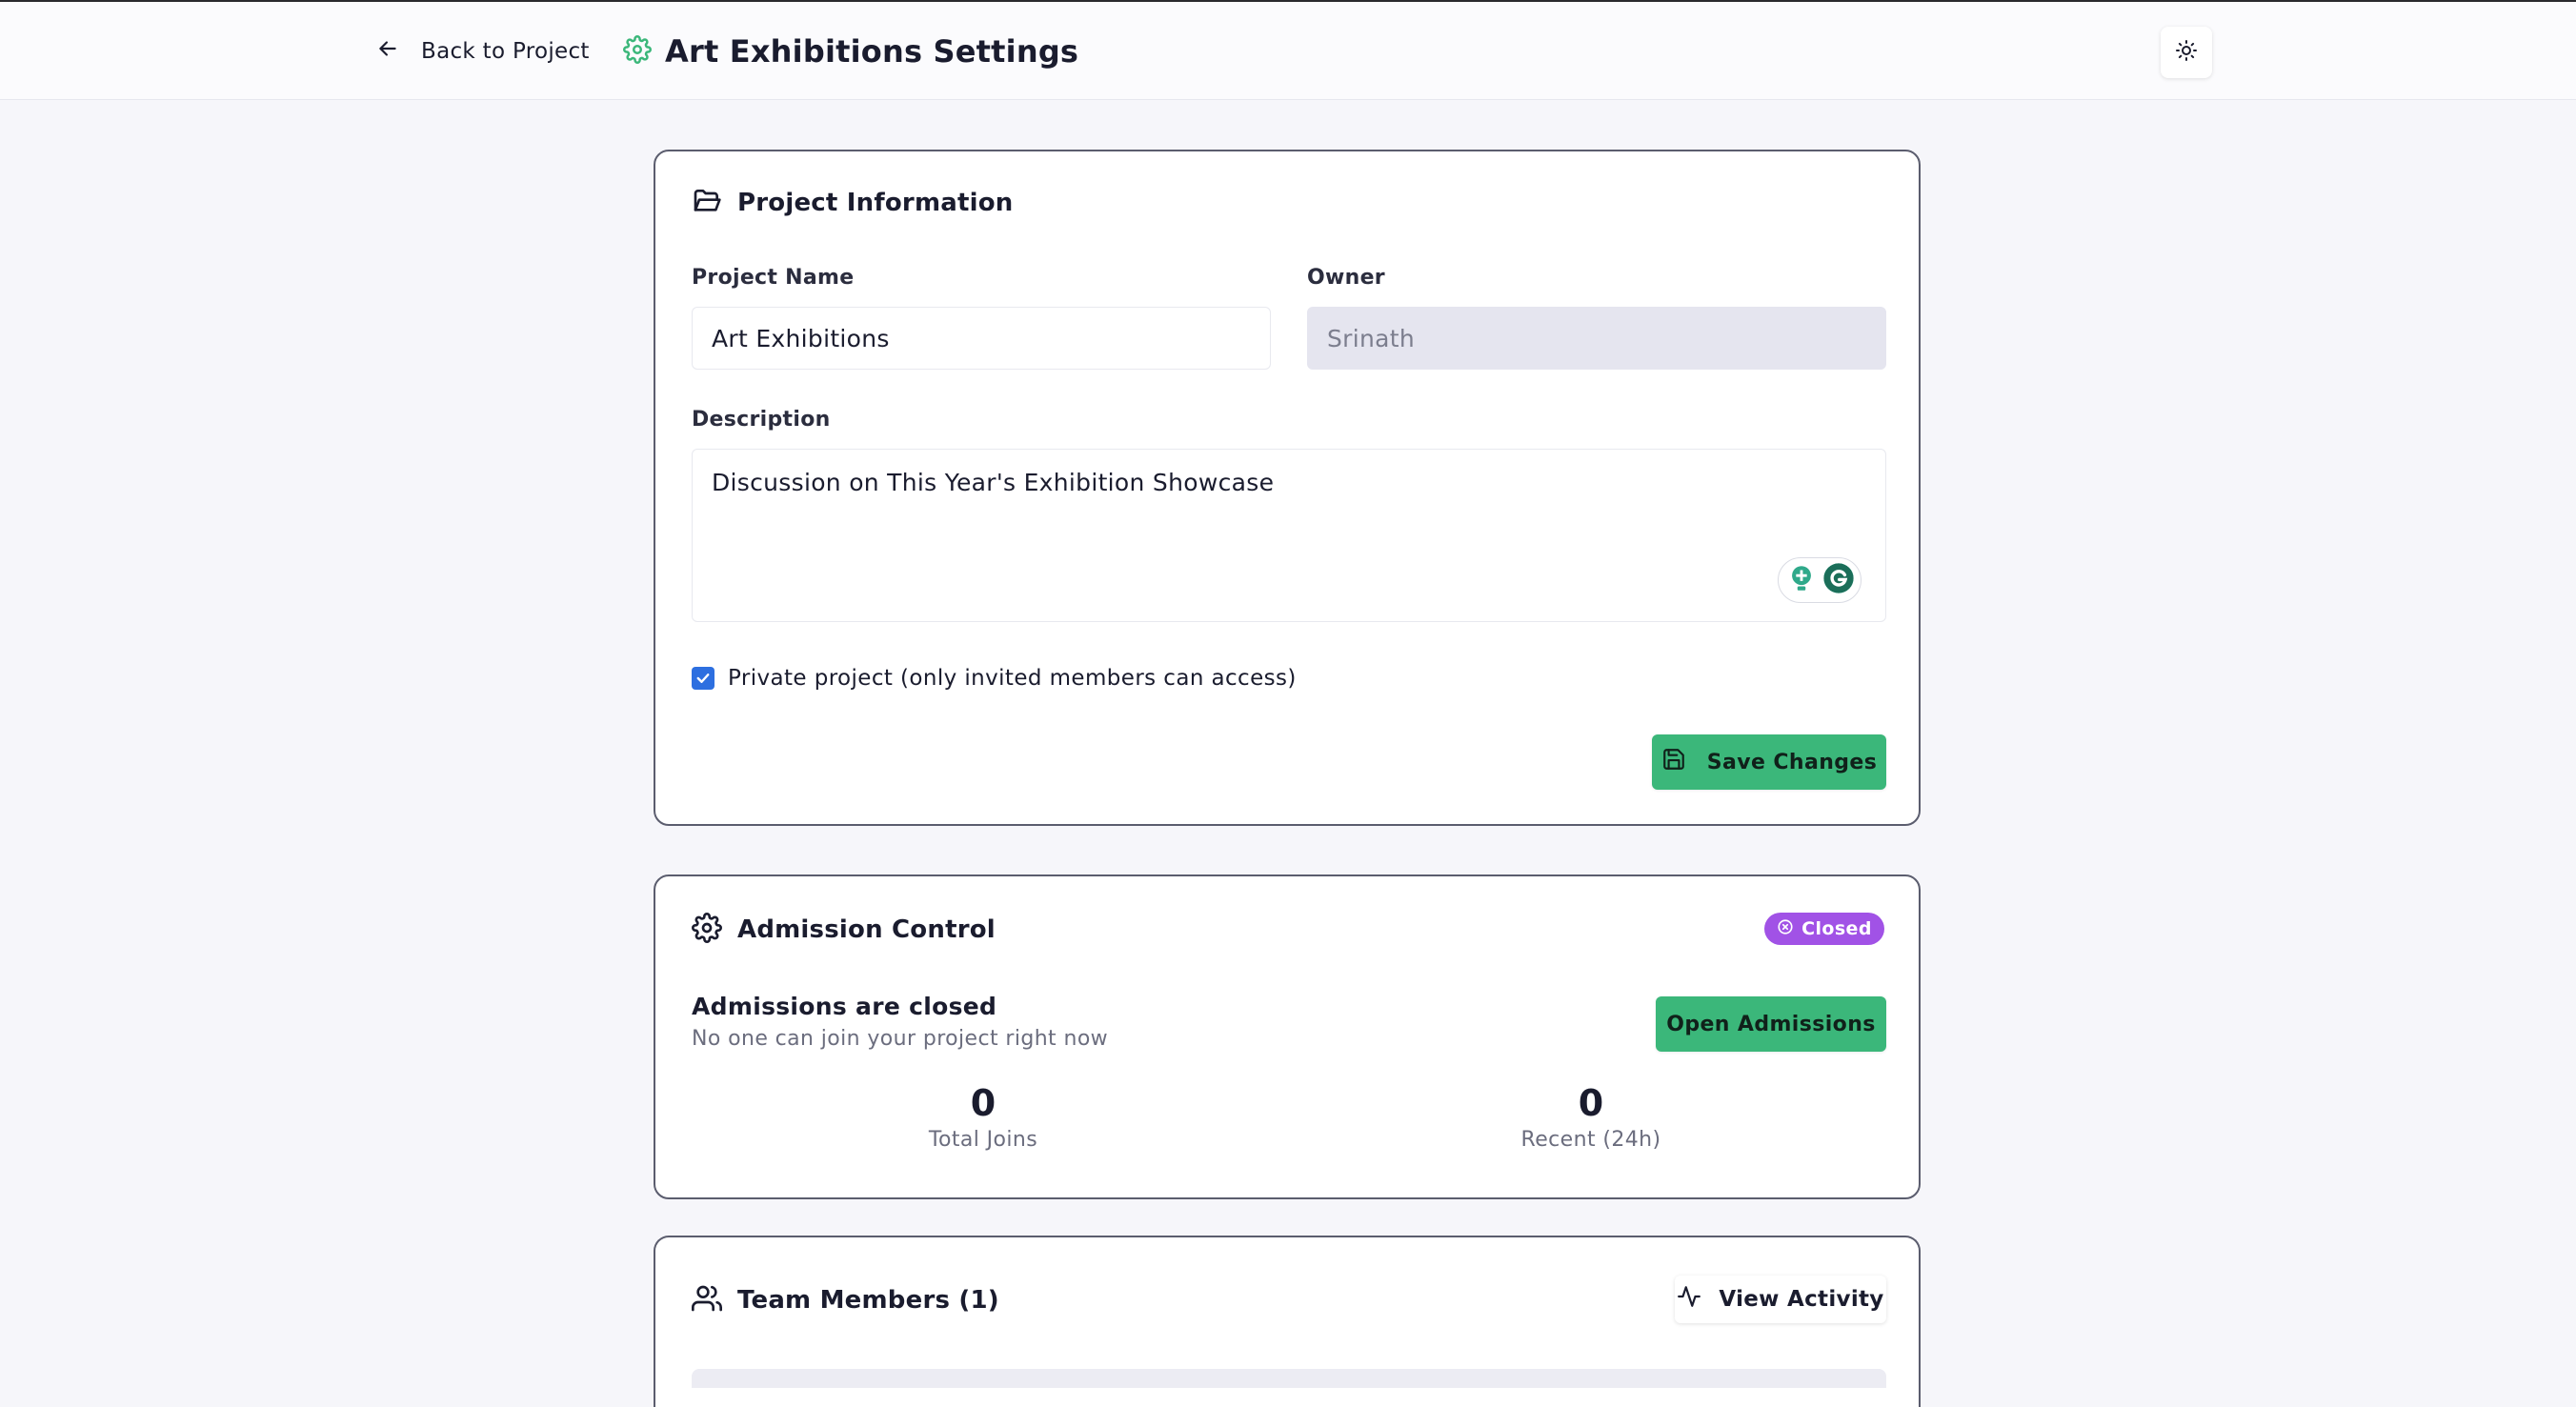  I want to click on sun-icon, so click(2187, 52).